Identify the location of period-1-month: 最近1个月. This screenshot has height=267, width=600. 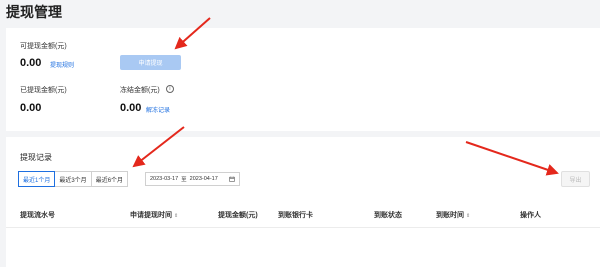
(37, 179).